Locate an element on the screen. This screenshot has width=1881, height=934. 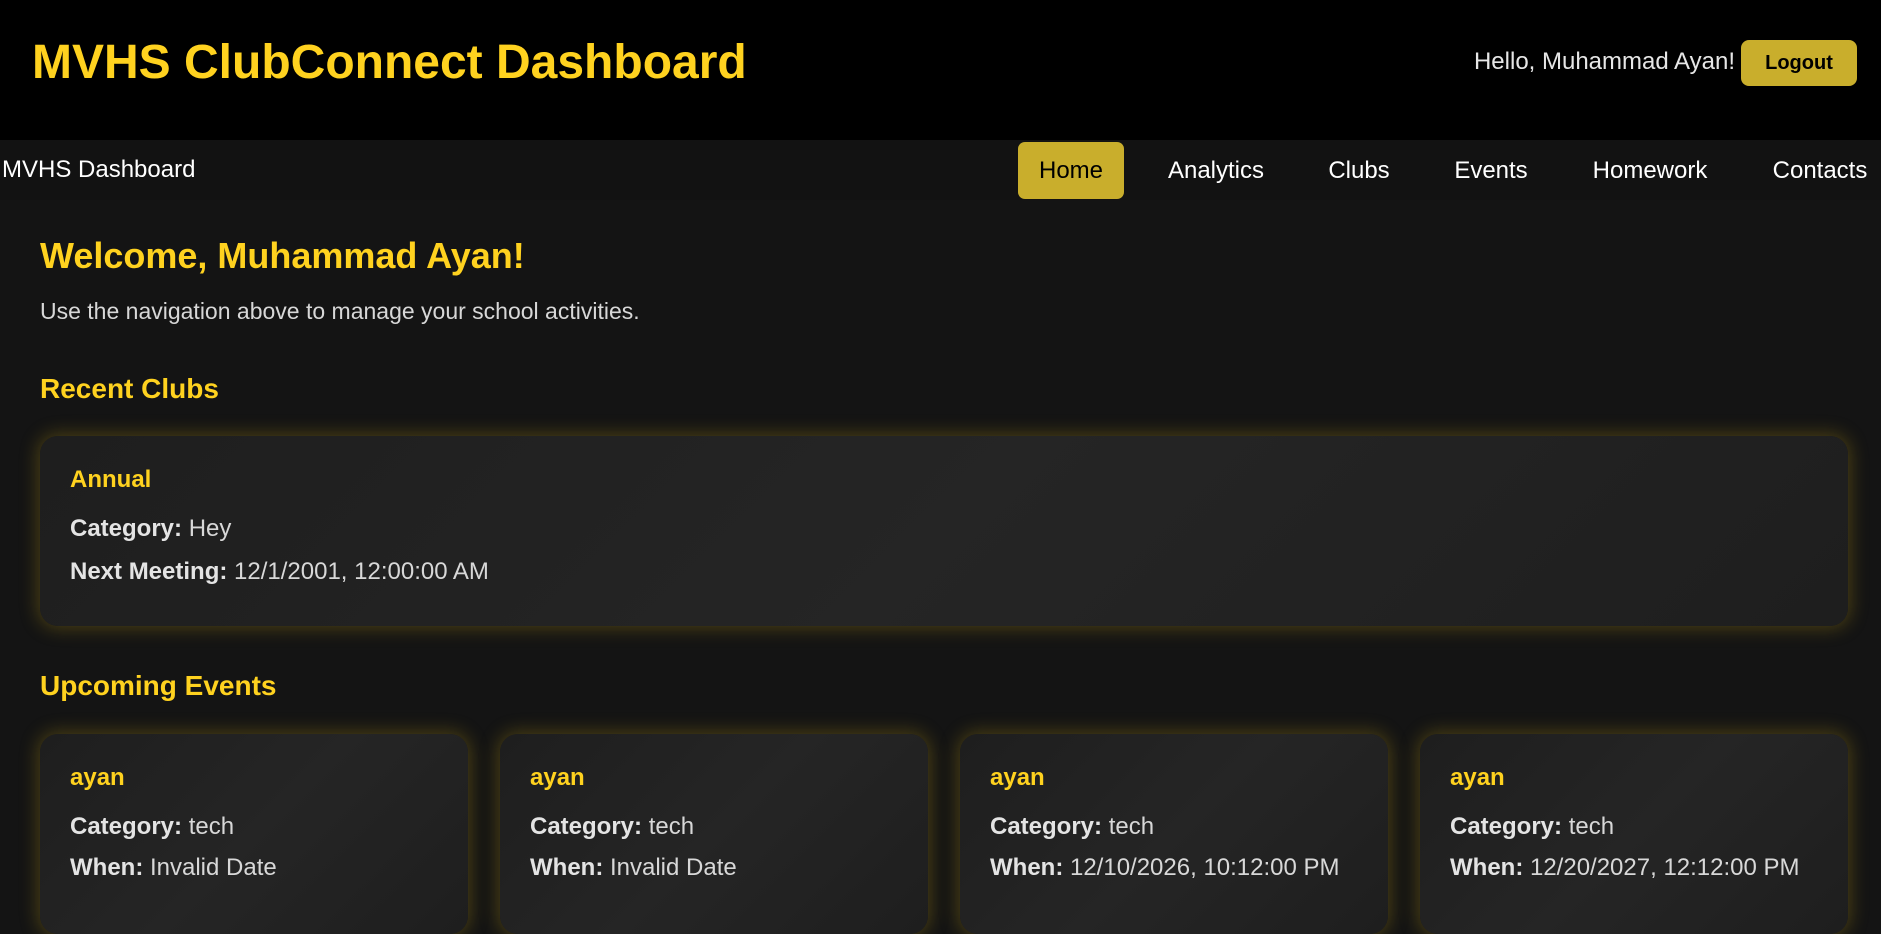
app-title: MVHS ClubConnect Dashboard is located at coordinates (389, 62).